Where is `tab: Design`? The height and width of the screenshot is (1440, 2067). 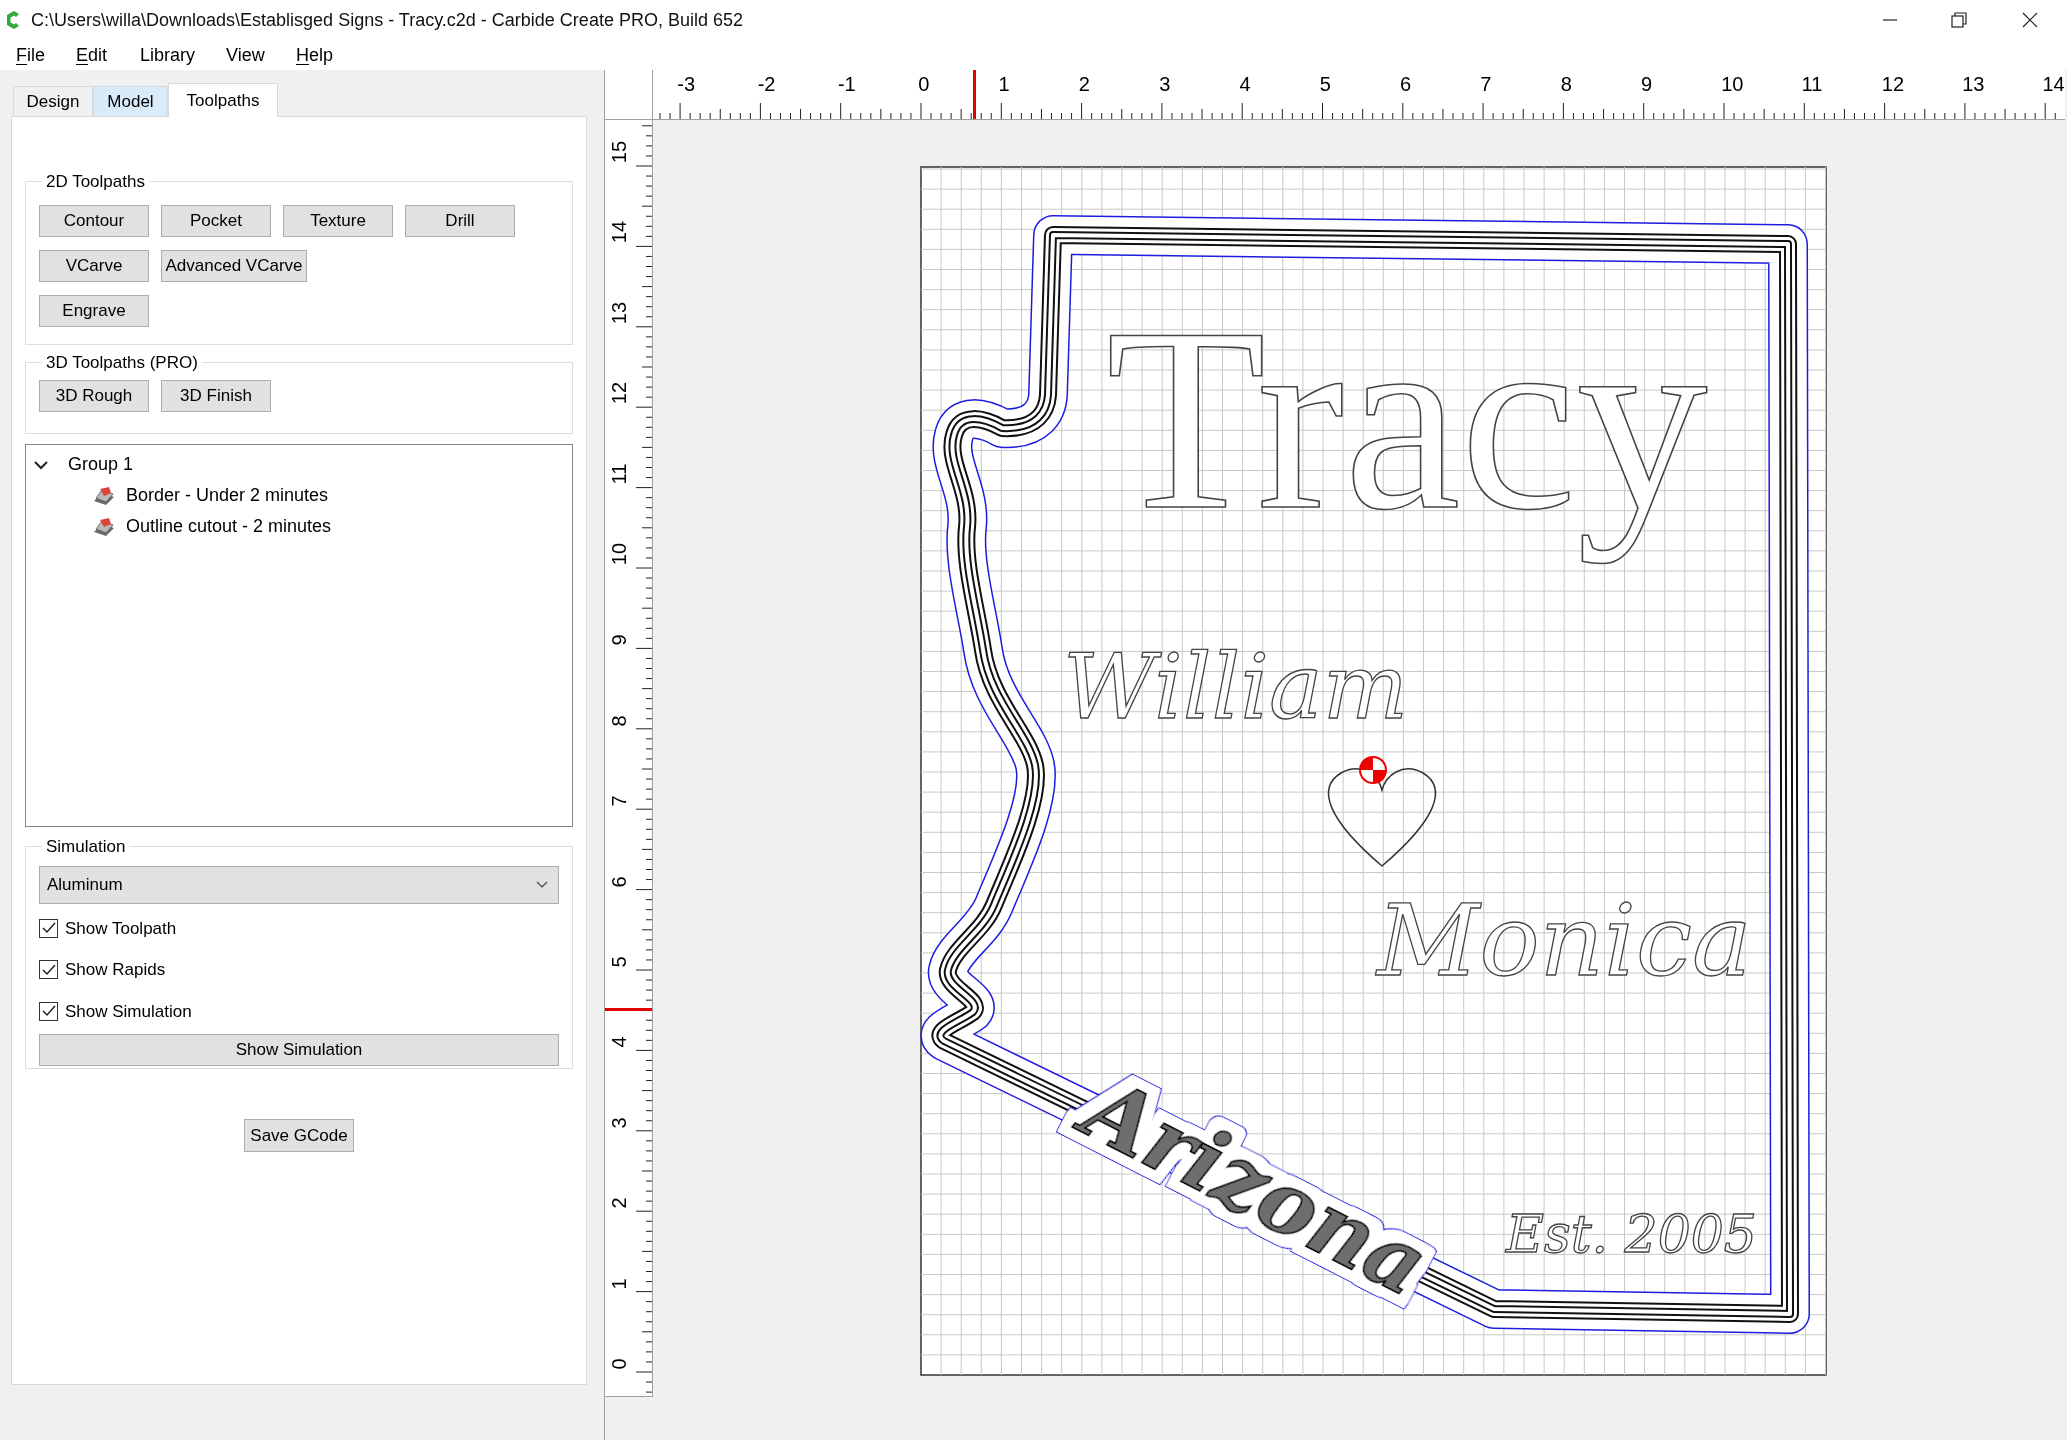
tab: Design is located at coordinates (53, 101).